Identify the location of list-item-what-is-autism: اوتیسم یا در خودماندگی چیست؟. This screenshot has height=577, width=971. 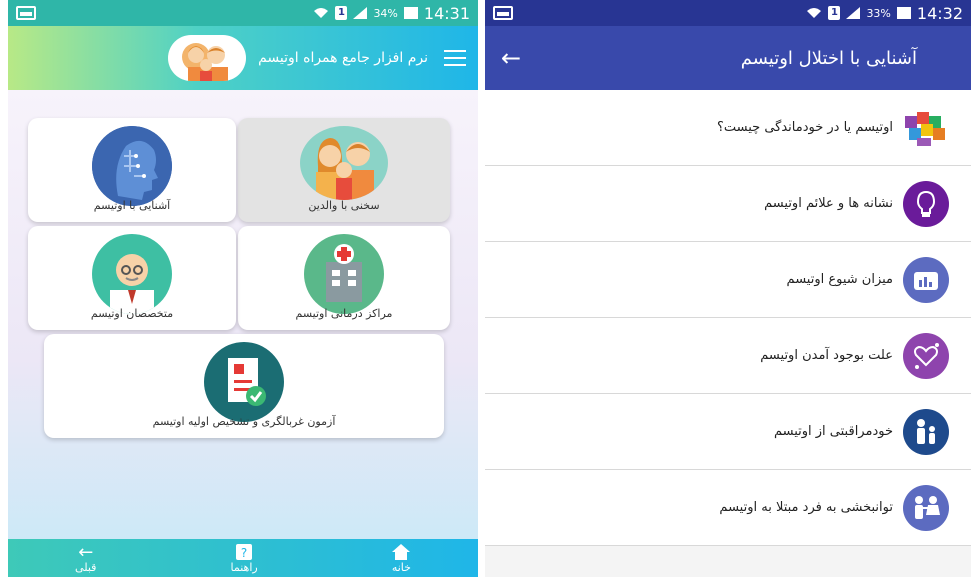
(728, 128).